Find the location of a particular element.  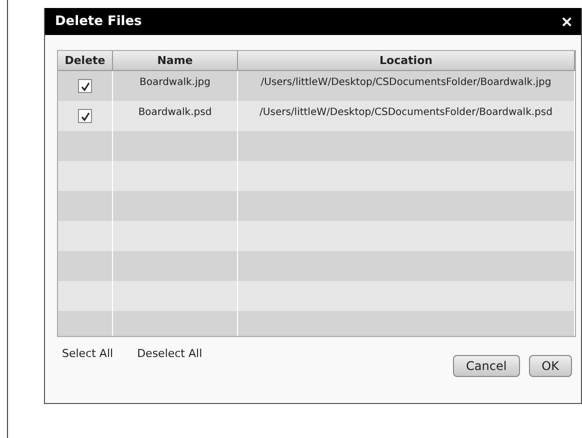

cancel-button: Cancel is located at coordinates (486, 366).